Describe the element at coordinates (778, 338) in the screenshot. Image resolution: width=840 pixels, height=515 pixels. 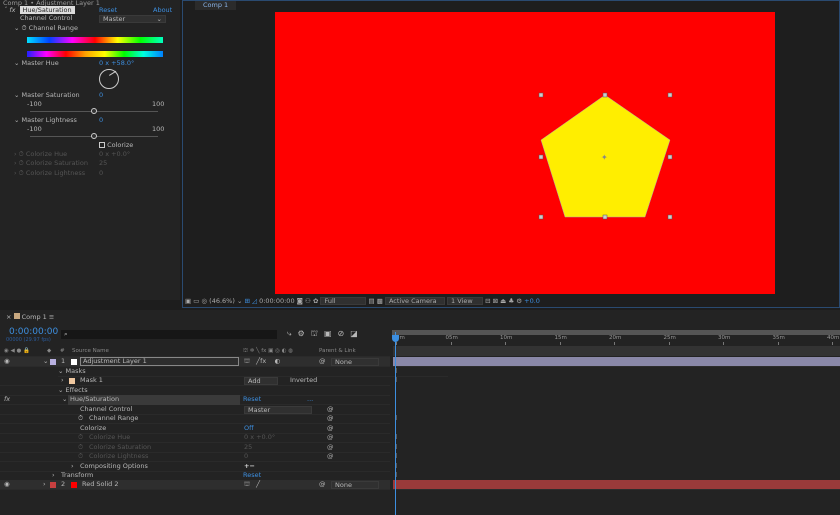
I see `ruler-tick-label: 35m` at that location.